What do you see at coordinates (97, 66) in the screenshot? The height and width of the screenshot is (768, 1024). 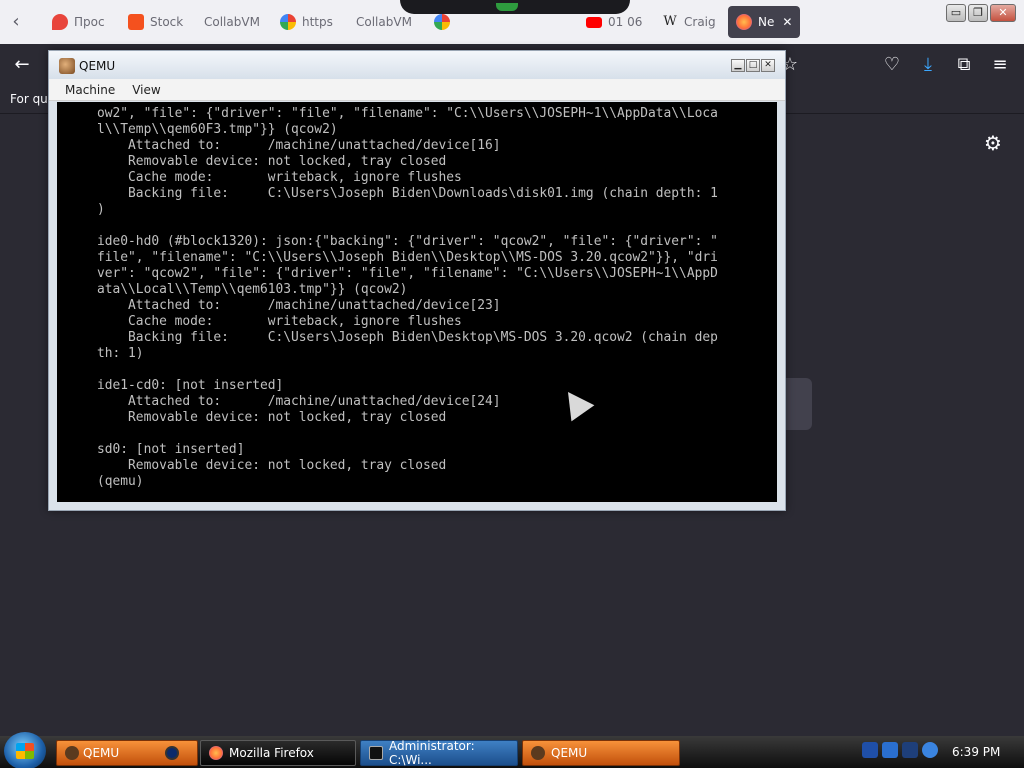 I see `qemu-title: QEMU` at bounding box center [97, 66].